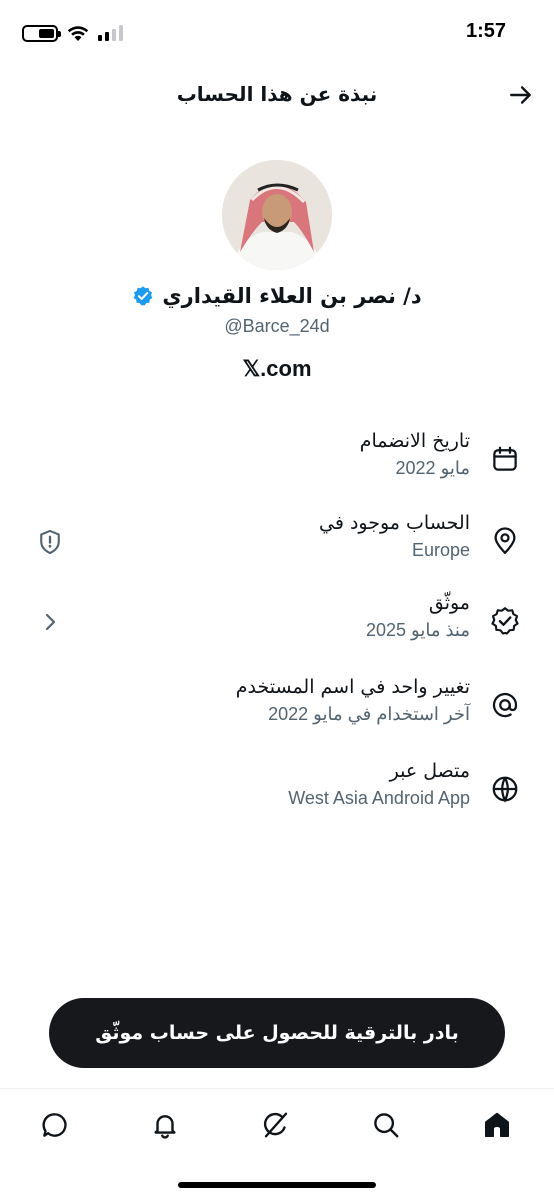 Image resolution: width=554 pixels, height=1200 pixels. Describe the element at coordinates (352, 687) in the screenshot. I see `username-change-title: تغيير واحد في اسم المستخدم` at that location.